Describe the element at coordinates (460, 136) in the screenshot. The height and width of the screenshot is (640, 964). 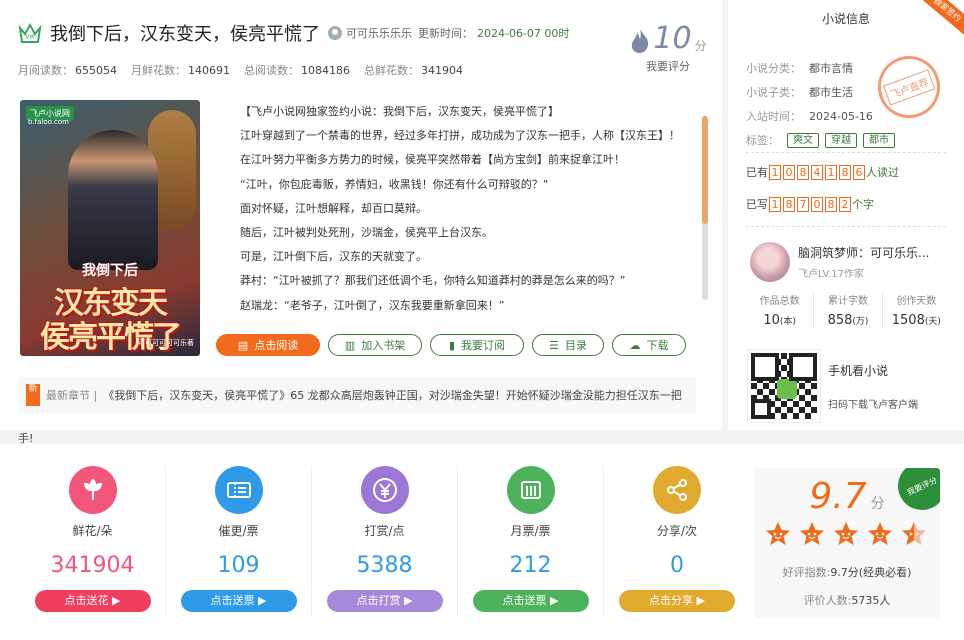
I see `intro-line: 江叶穿越到了一个禁毒的世界，经过多年打拼，成功成为了汉东一把手，人称【汉东王】！` at that location.